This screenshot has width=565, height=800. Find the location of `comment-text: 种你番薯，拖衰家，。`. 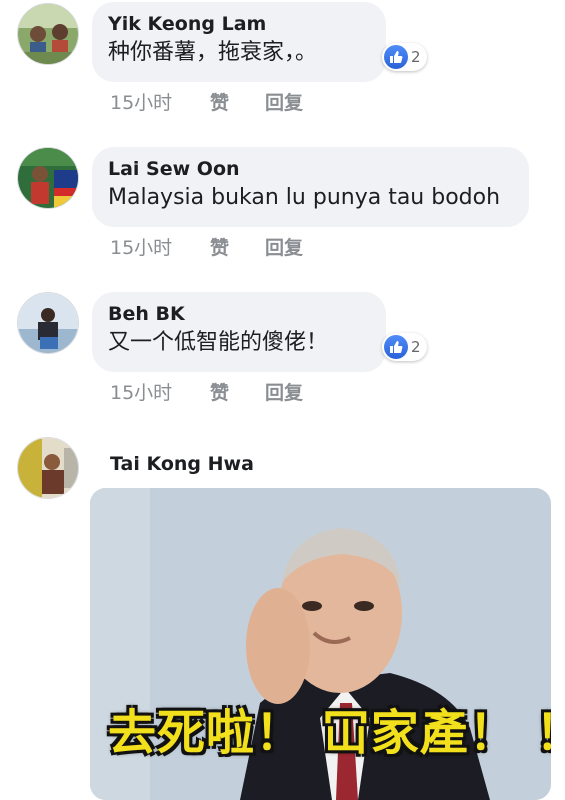

comment-text: 种你番薯，拖衰家，。 is located at coordinates (213, 52).